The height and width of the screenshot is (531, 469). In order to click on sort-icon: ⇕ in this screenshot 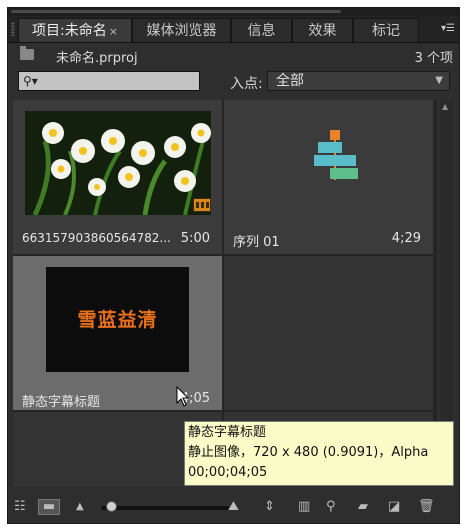, I will do `click(269, 507)`.